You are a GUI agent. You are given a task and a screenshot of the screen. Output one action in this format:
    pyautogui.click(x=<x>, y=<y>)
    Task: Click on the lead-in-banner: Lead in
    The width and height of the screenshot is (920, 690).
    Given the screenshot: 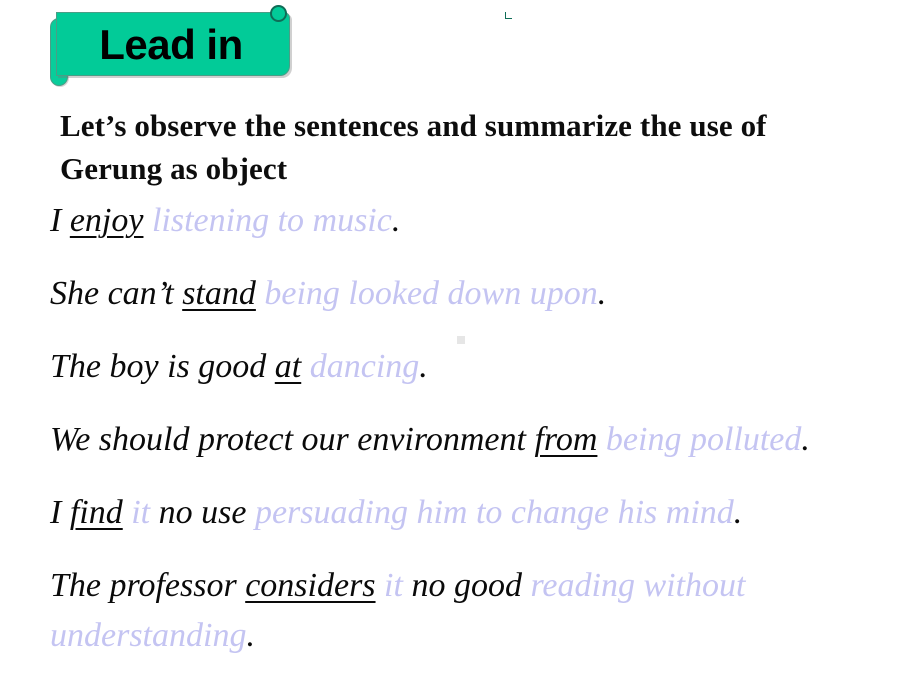 What is the action you would take?
    pyautogui.click(x=277, y=45)
    